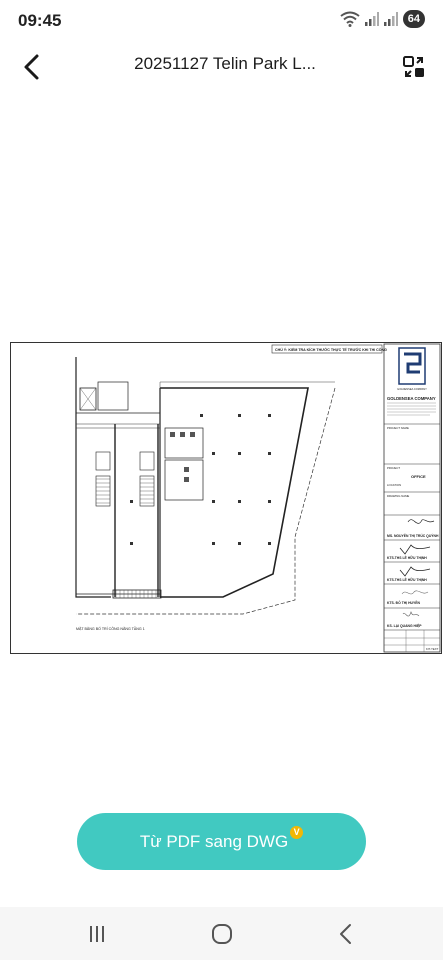 This screenshot has height=960, width=443. I want to click on recent-apps-button, so click(97, 934).